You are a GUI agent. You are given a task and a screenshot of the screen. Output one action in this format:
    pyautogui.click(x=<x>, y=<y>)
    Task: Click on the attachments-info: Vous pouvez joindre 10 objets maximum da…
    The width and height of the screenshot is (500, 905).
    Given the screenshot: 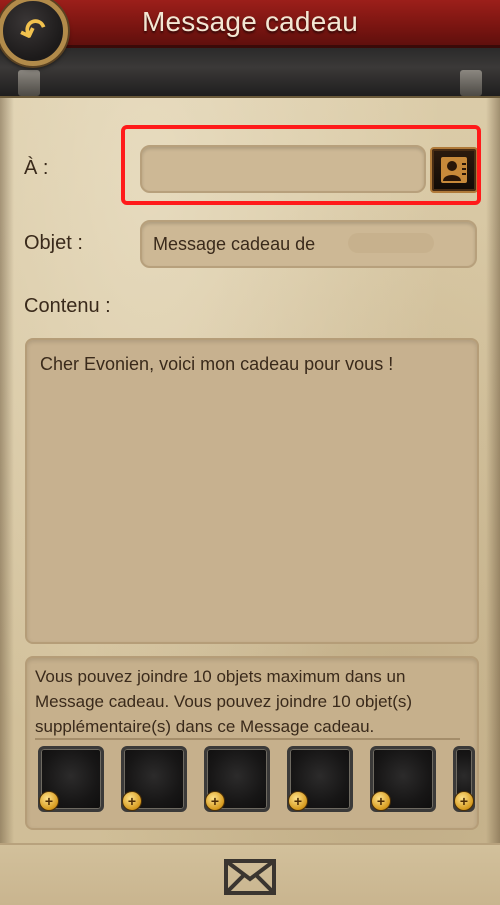 What is the action you would take?
    pyautogui.click(x=224, y=701)
    